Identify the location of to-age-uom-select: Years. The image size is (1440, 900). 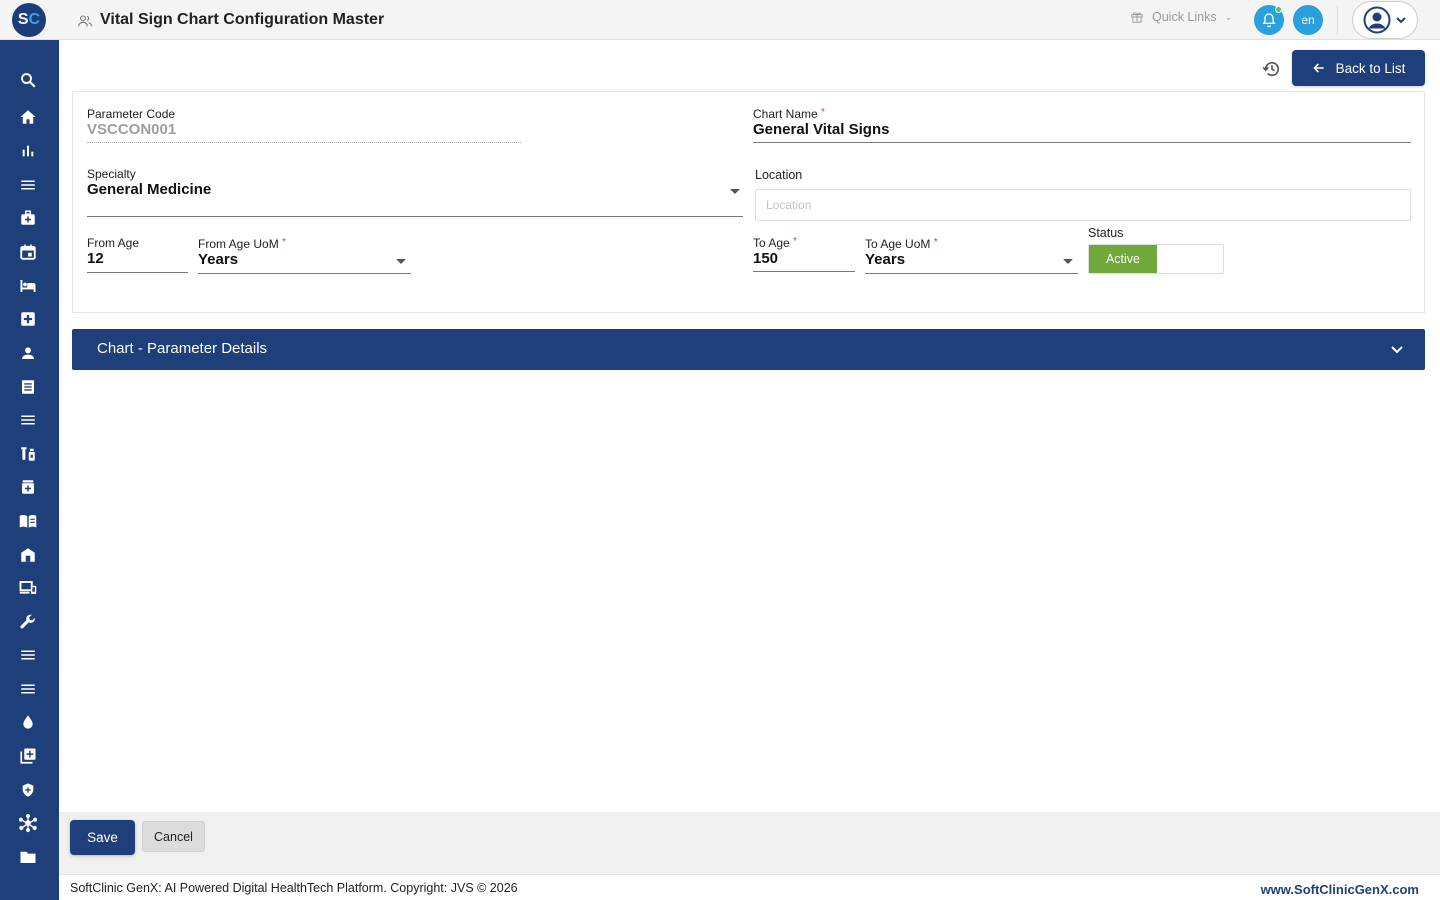
(885, 259).